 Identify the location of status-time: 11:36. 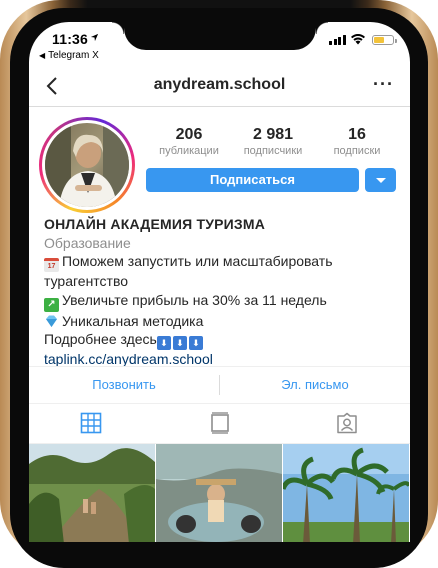
(70, 39).